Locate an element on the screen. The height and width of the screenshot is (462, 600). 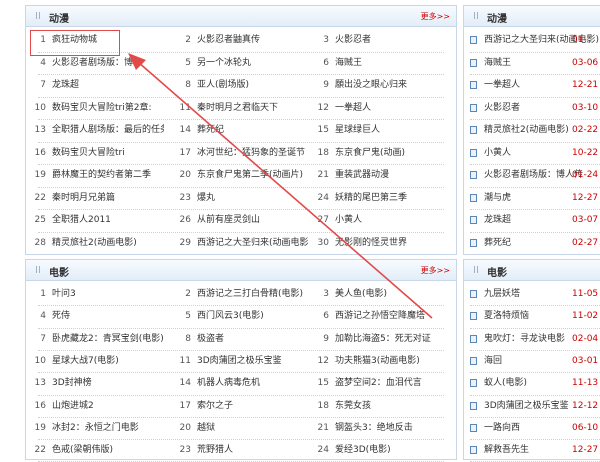
item-title-link: 星球大战7(电影) is located at coordinates (85, 361).